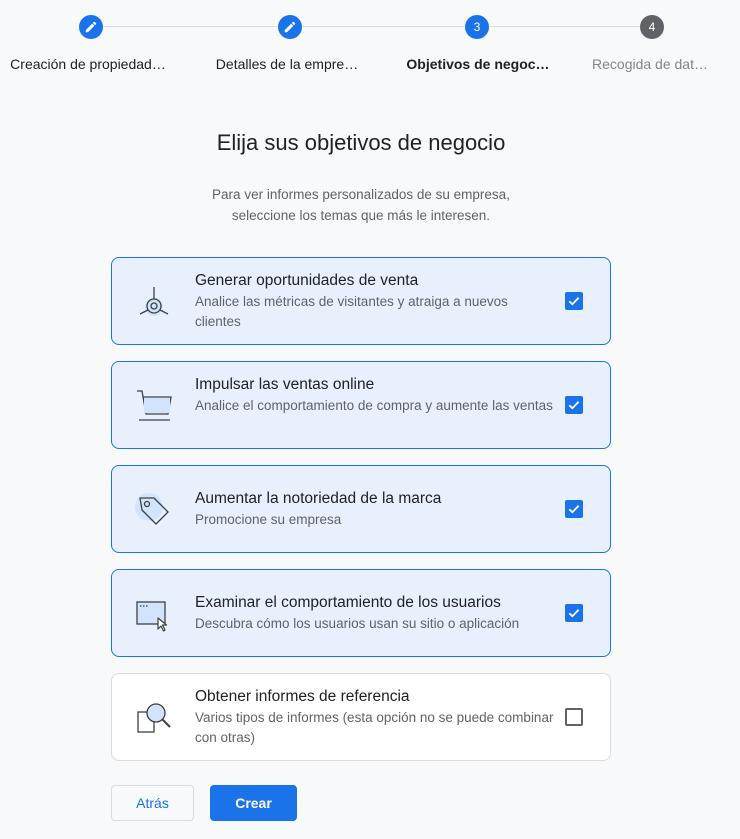 Image resolution: width=740 pixels, height=839 pixels. I want to click on objective-title: Impulsar las ventas online, so click(285, 384).